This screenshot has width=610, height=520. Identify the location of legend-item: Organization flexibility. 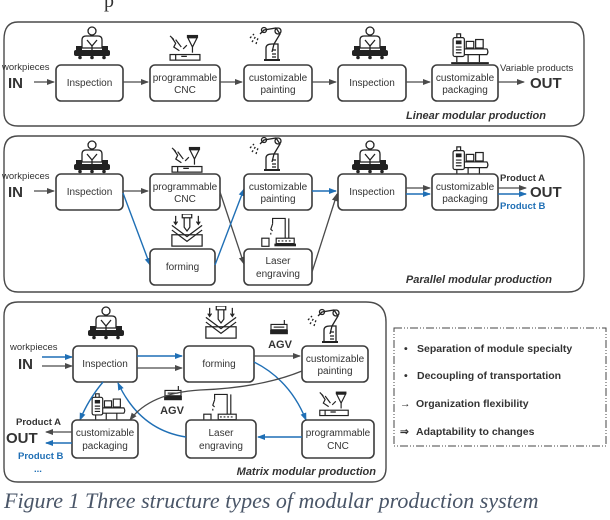
(472, 404).